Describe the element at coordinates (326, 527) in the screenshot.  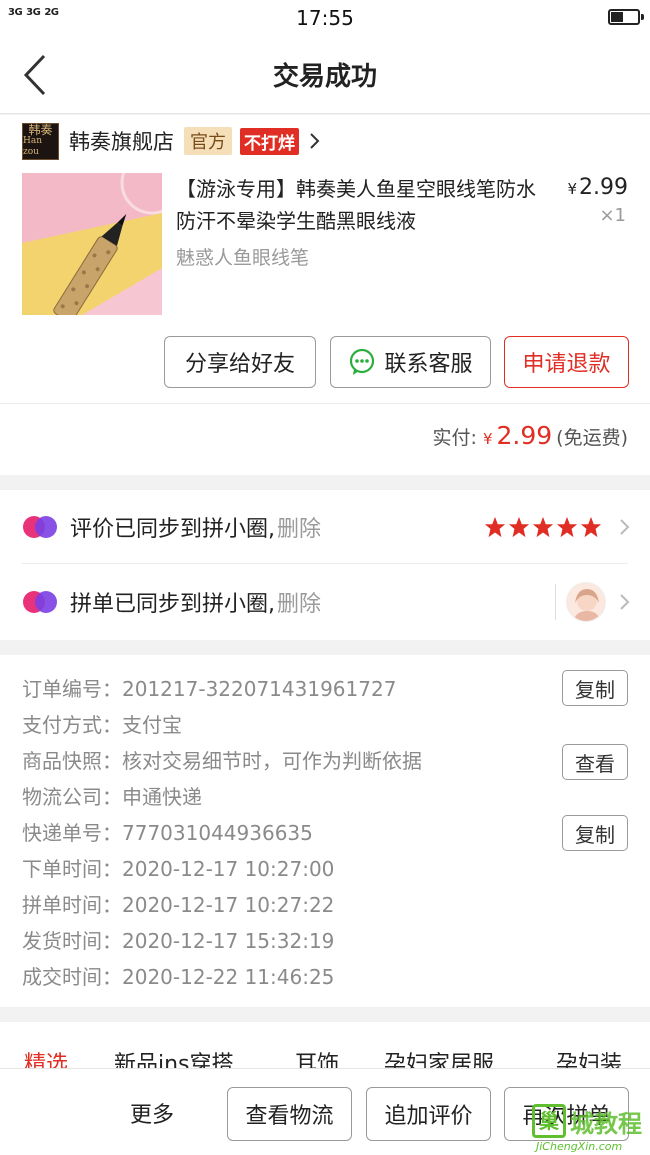
I see `review-sync-row: 评价已同步到拼小圈, 删除` at that location.